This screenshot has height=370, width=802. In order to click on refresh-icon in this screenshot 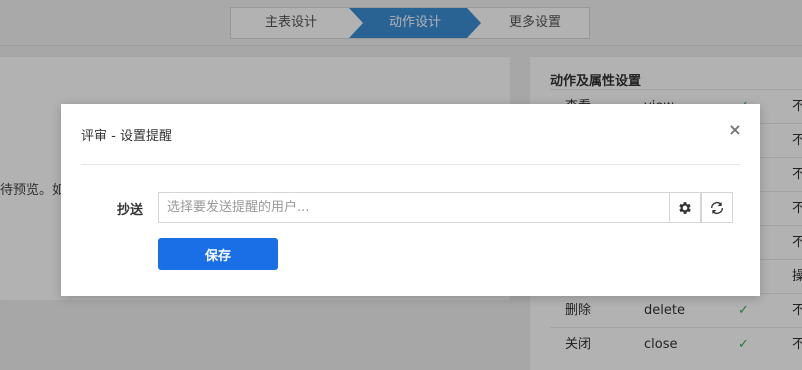, I will do `click(717, 207)`.